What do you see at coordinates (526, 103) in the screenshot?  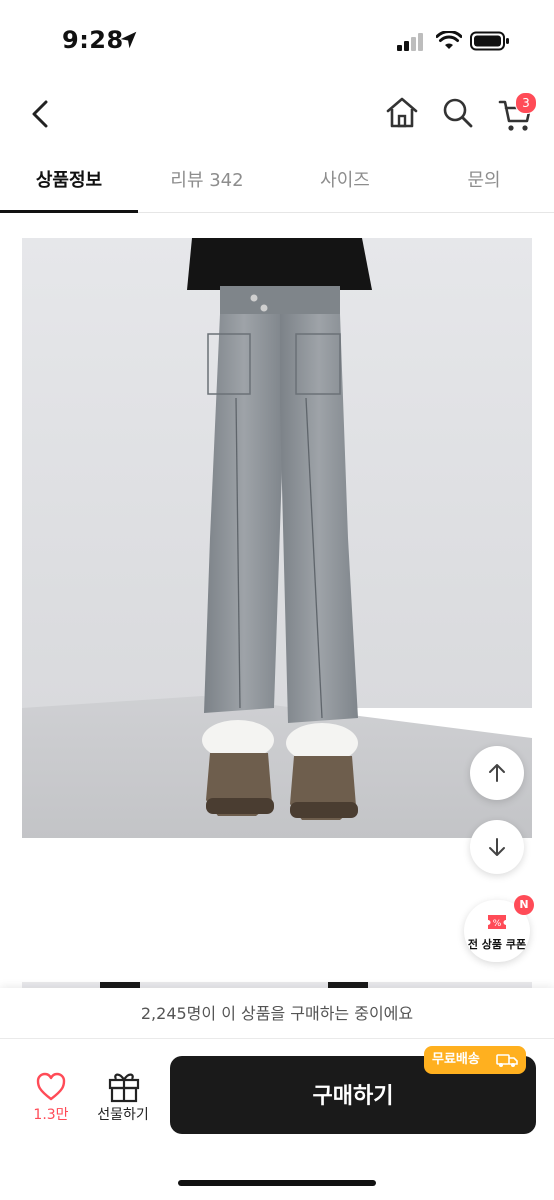 I see `cart-count-badge: 3` at bounding box center [526, 103].